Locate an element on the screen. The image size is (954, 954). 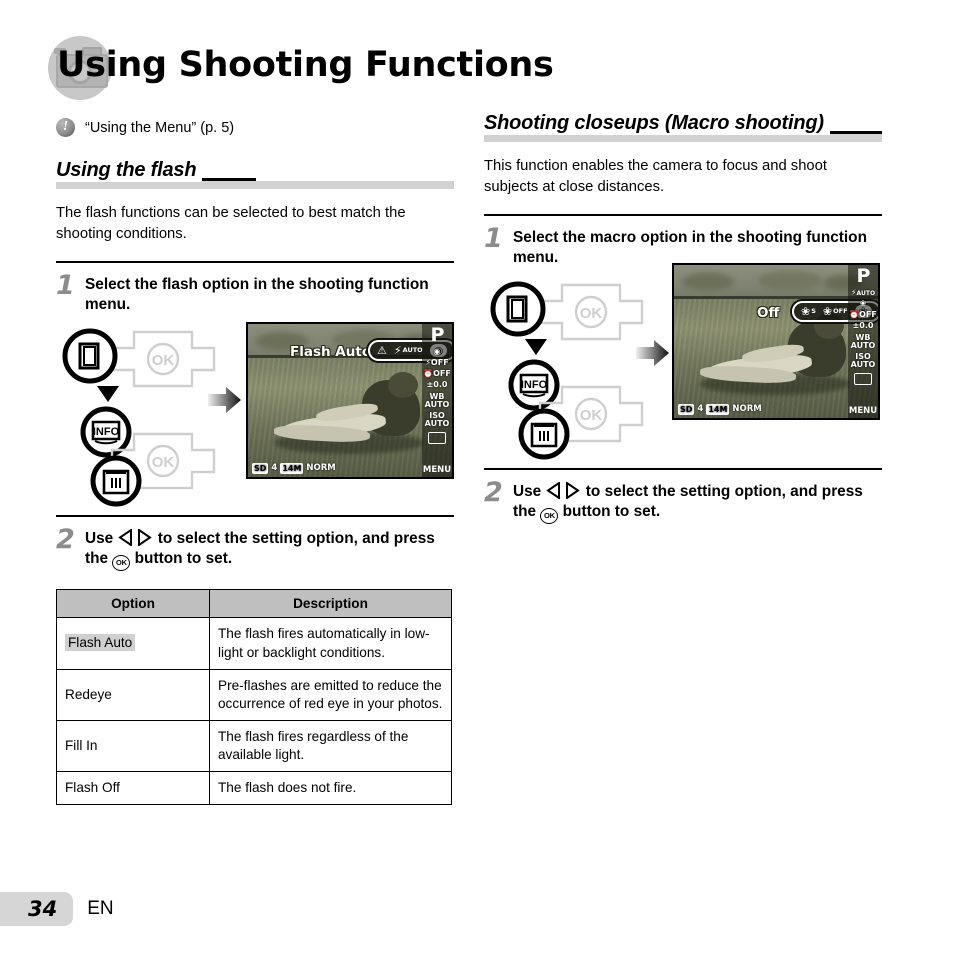
option-cell: Flash Off is located at coordinates (133, 788).